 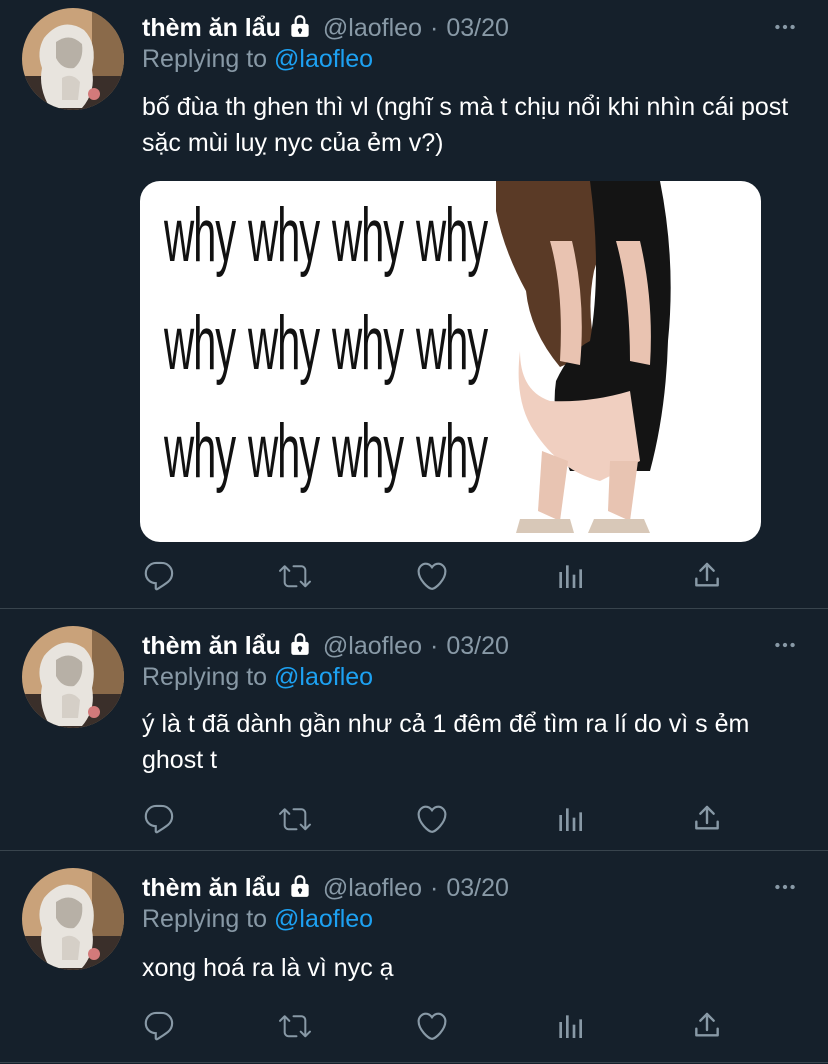 What do you see at coordinates (583, 357) in the screenshot?
I see `crouching-woman-illustration` at bounding box center [583, 357].